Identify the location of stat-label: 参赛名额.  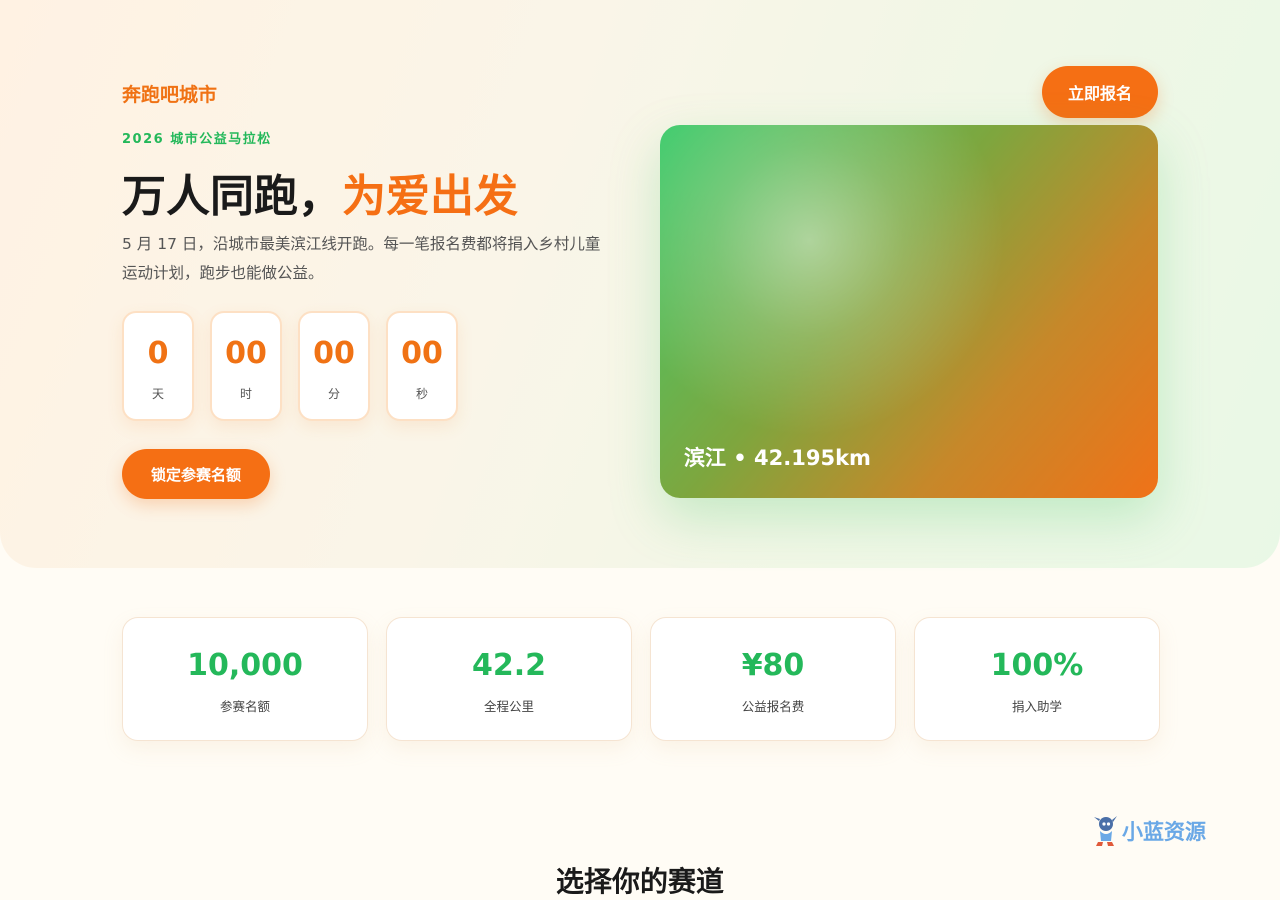
(244, 706).